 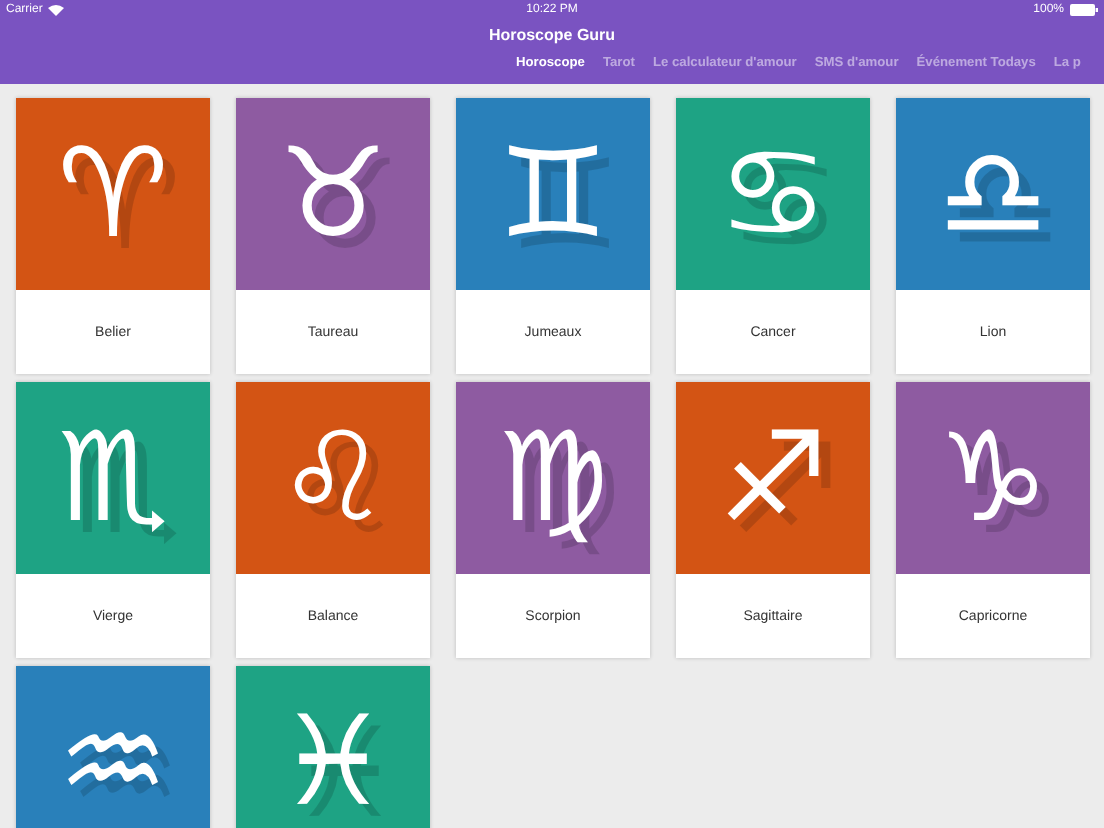 I want to click on zodiac-symbol: ♊, so click(x=553, y=194).